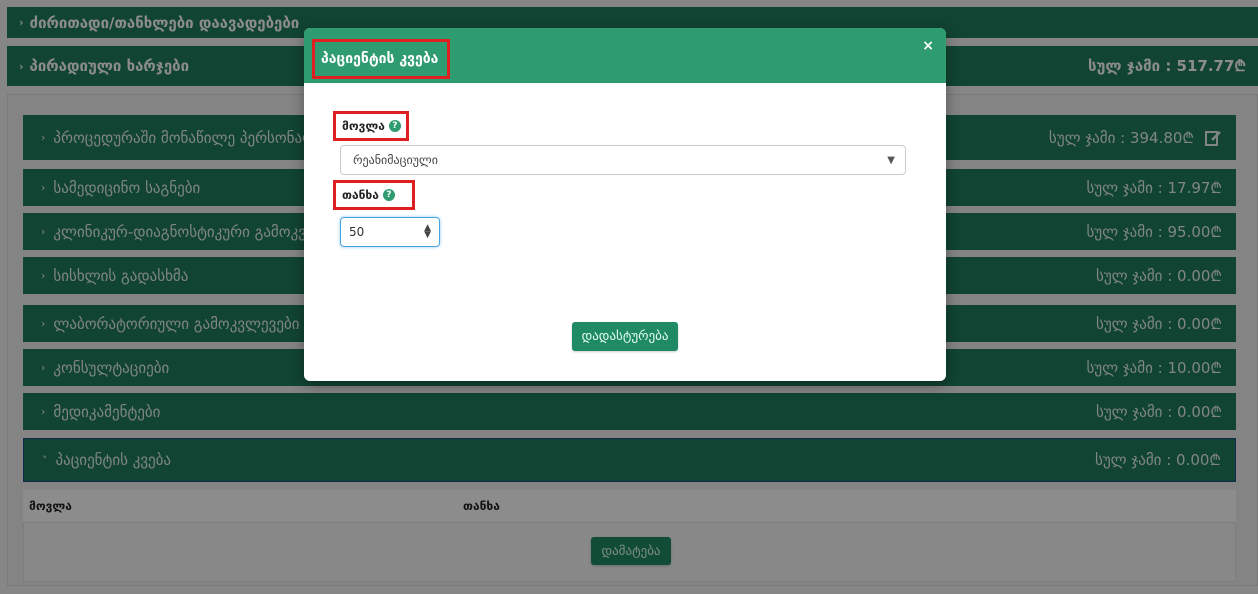 The image size is (1258, 594). I want to click on service-label-text: მოვლა, so click(363, 126).